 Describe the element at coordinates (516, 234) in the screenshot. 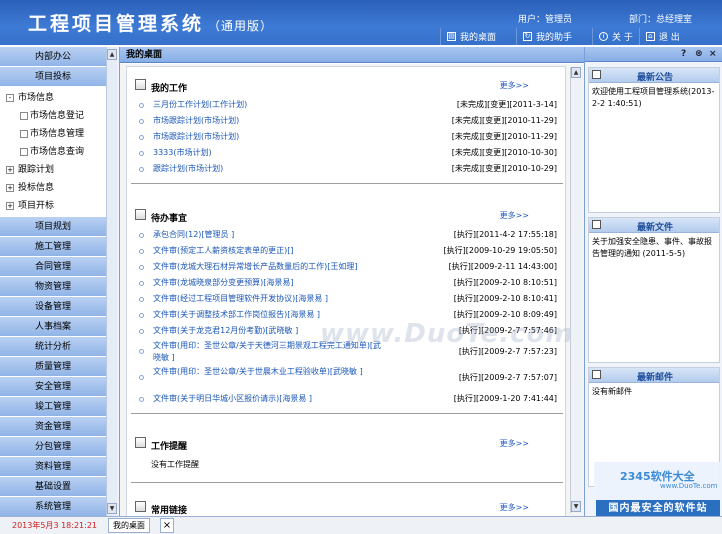

I see `item-date: [2011-4-2 17:55:18]` at that location.